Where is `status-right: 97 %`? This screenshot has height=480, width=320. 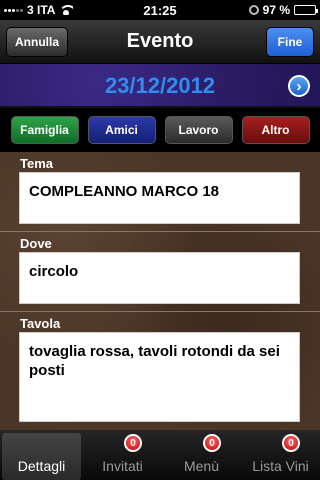
status-right: 97 % is located at coordinates (283, 10).